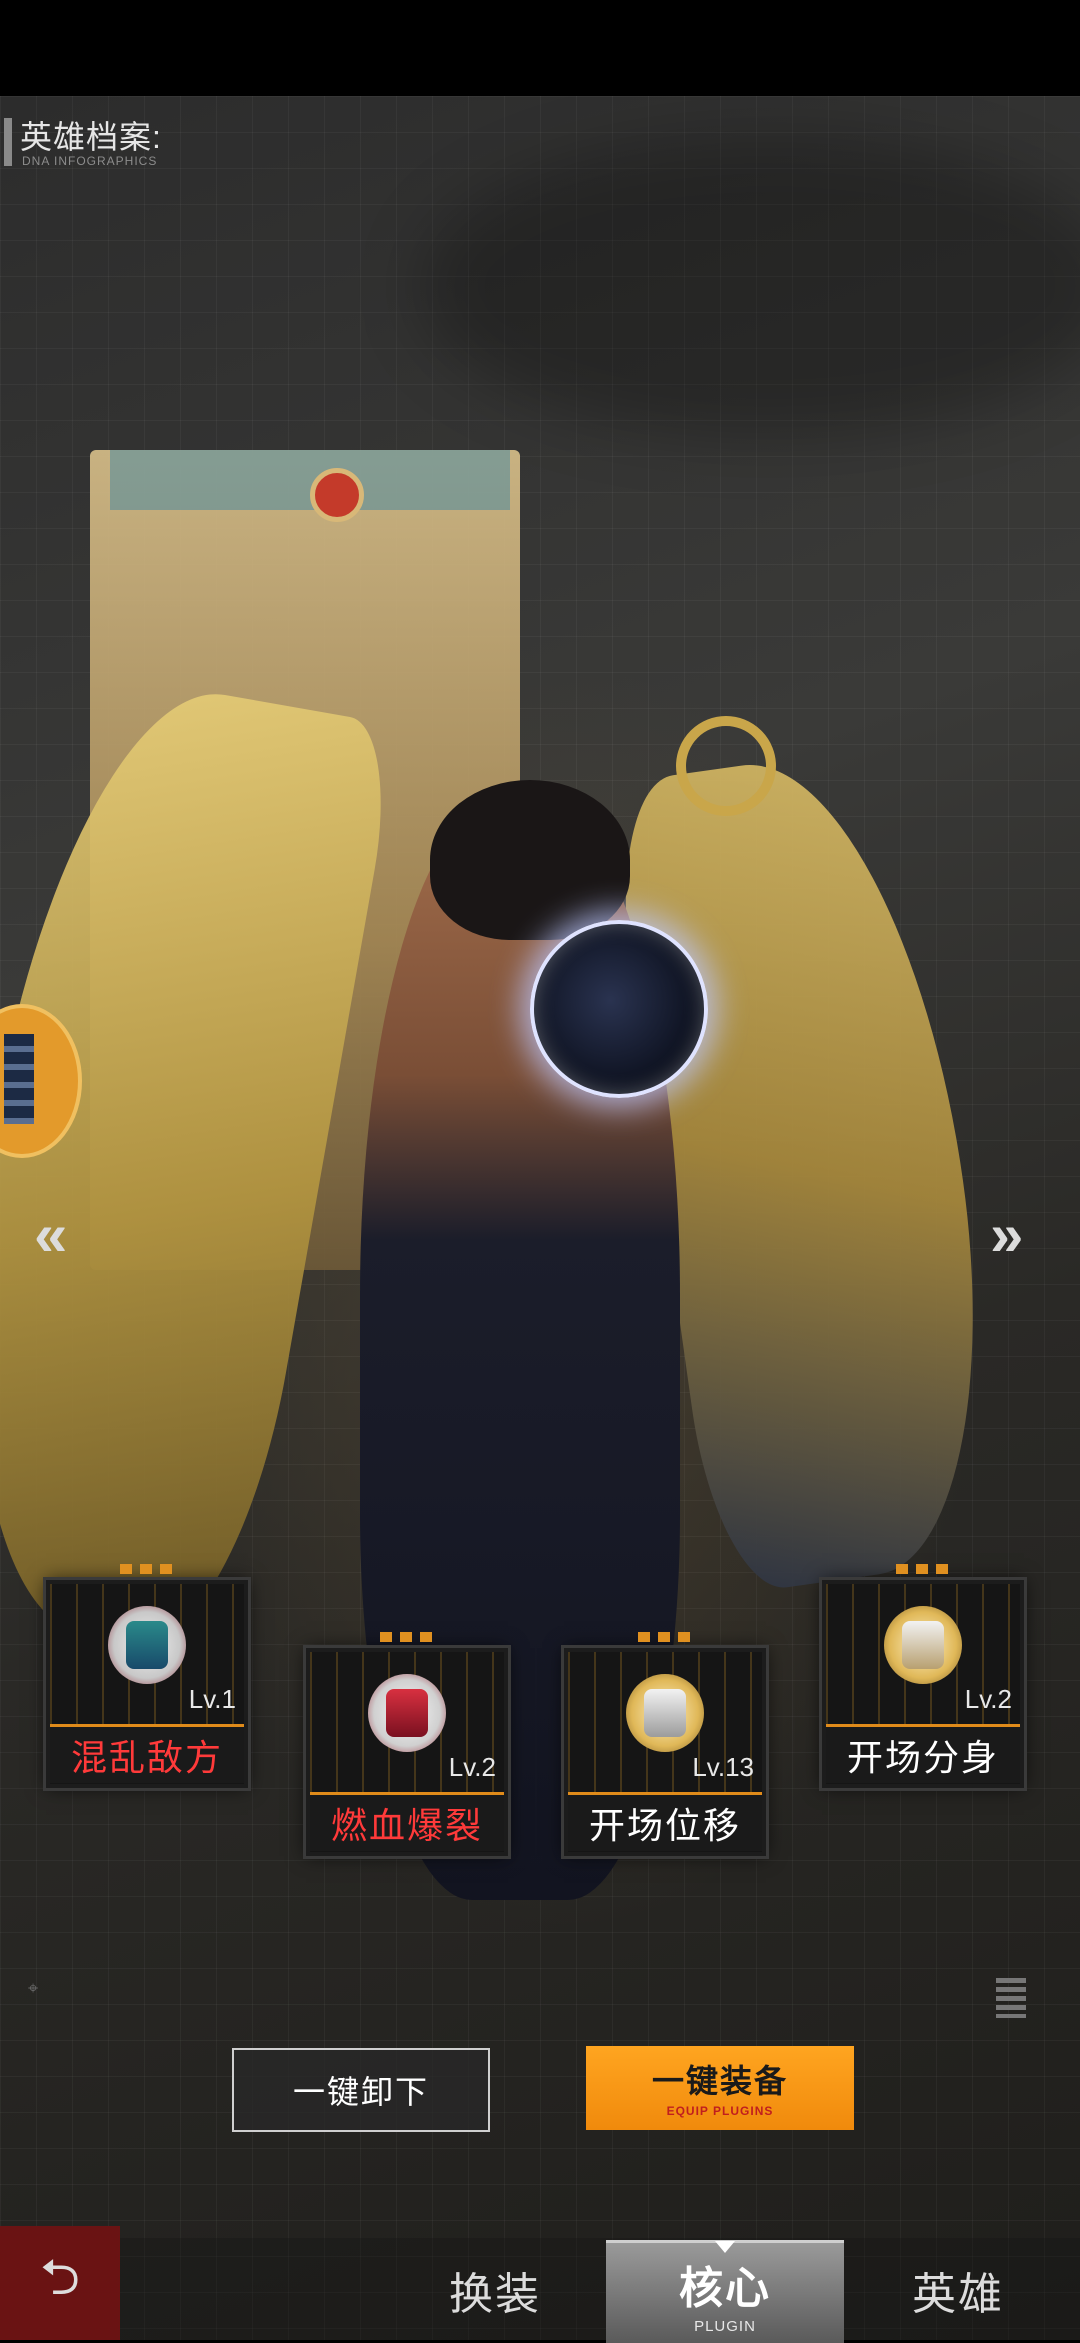  What do you see at coordinates (665, 1713) in the screenshot?
I see `opening-dash-emblem-icon` at bounding box center [665, 1713].